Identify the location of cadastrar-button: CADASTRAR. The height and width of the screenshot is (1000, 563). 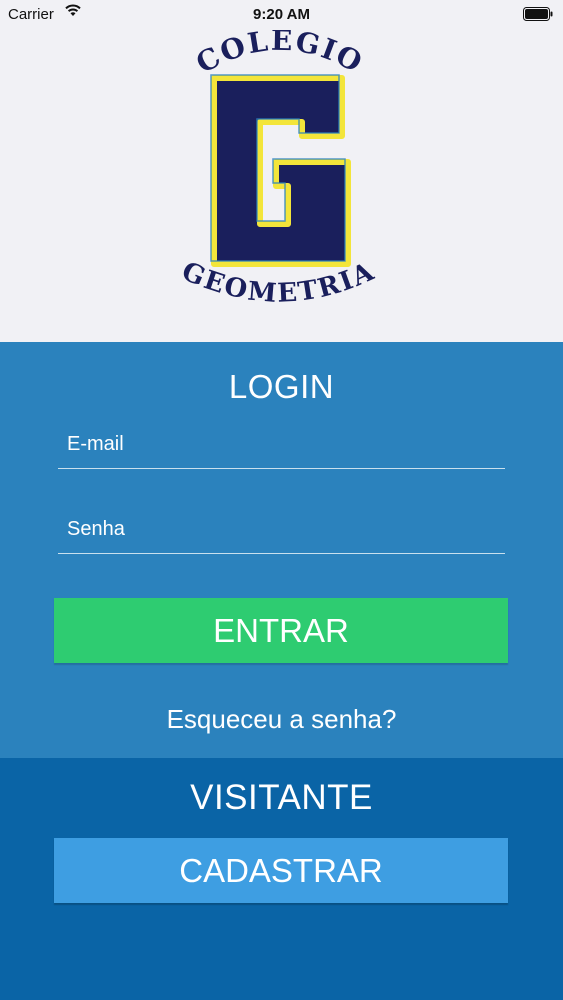
(281, 870).